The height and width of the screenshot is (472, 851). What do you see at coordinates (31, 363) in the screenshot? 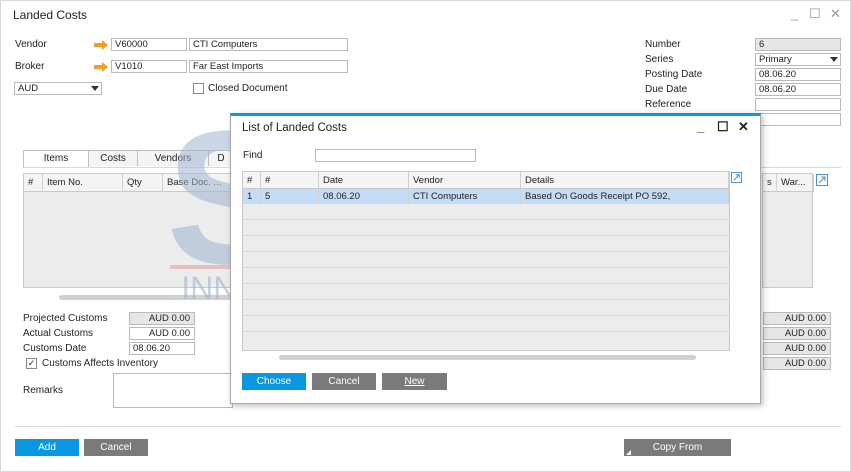
I see `customs-affects-inventory-checkbox: ✓` at bounding box center [31, 363].